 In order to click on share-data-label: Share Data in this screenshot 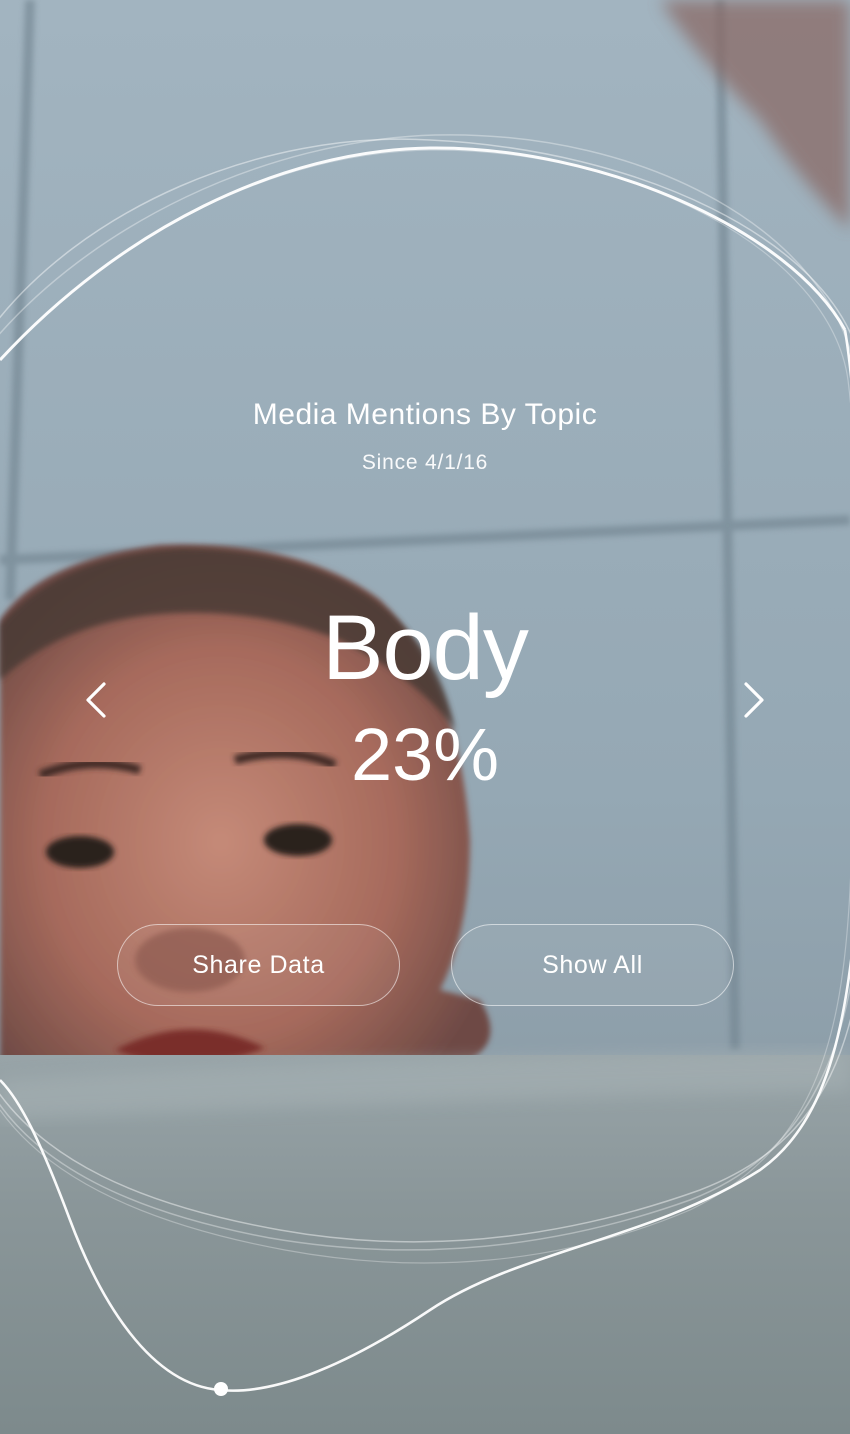, I will do `click(258, 964)`.